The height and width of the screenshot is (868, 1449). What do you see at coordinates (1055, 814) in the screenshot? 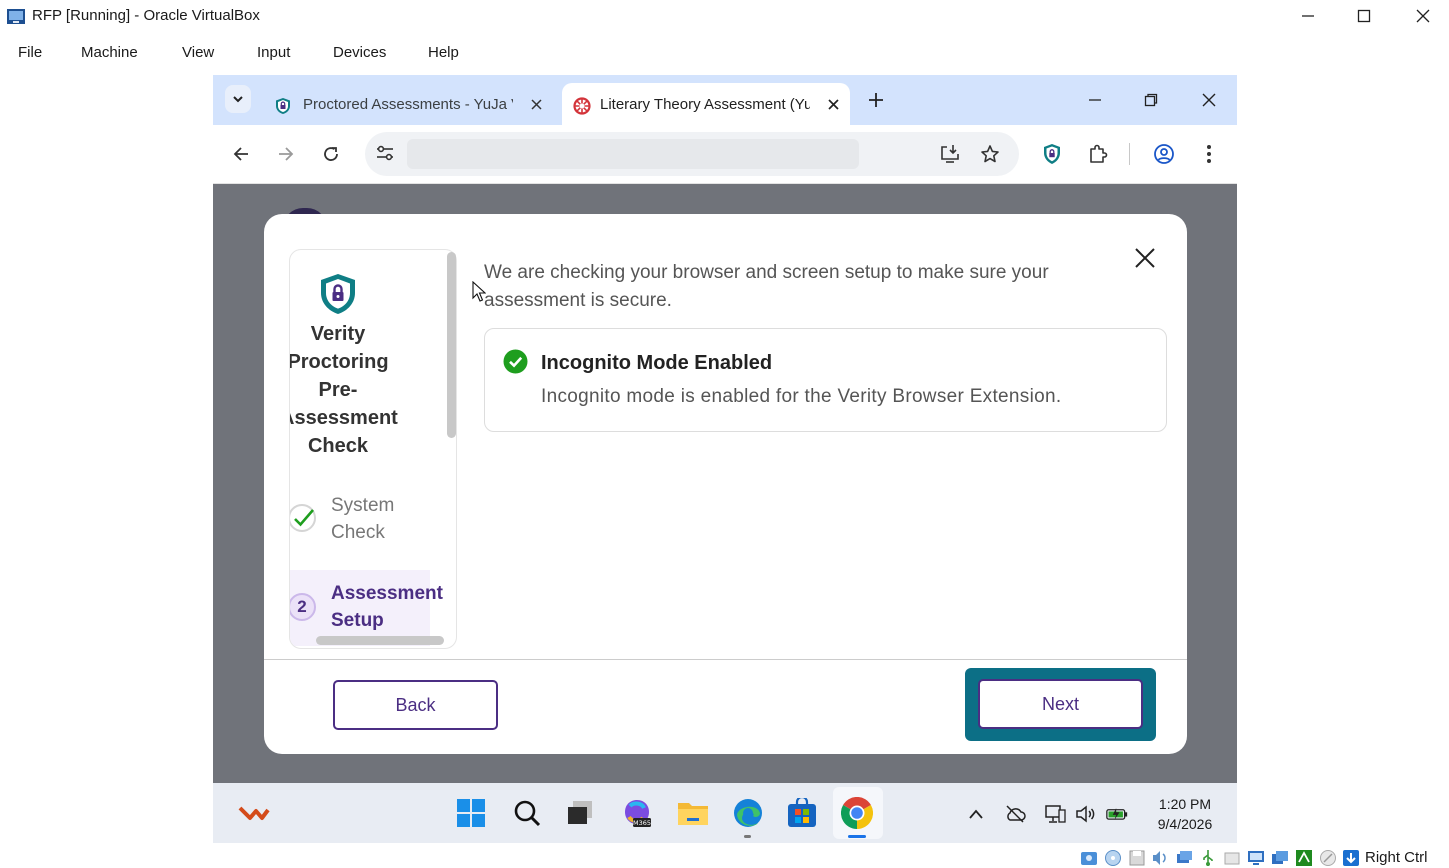
I see `network-button` at bounding box center [1055, 814].